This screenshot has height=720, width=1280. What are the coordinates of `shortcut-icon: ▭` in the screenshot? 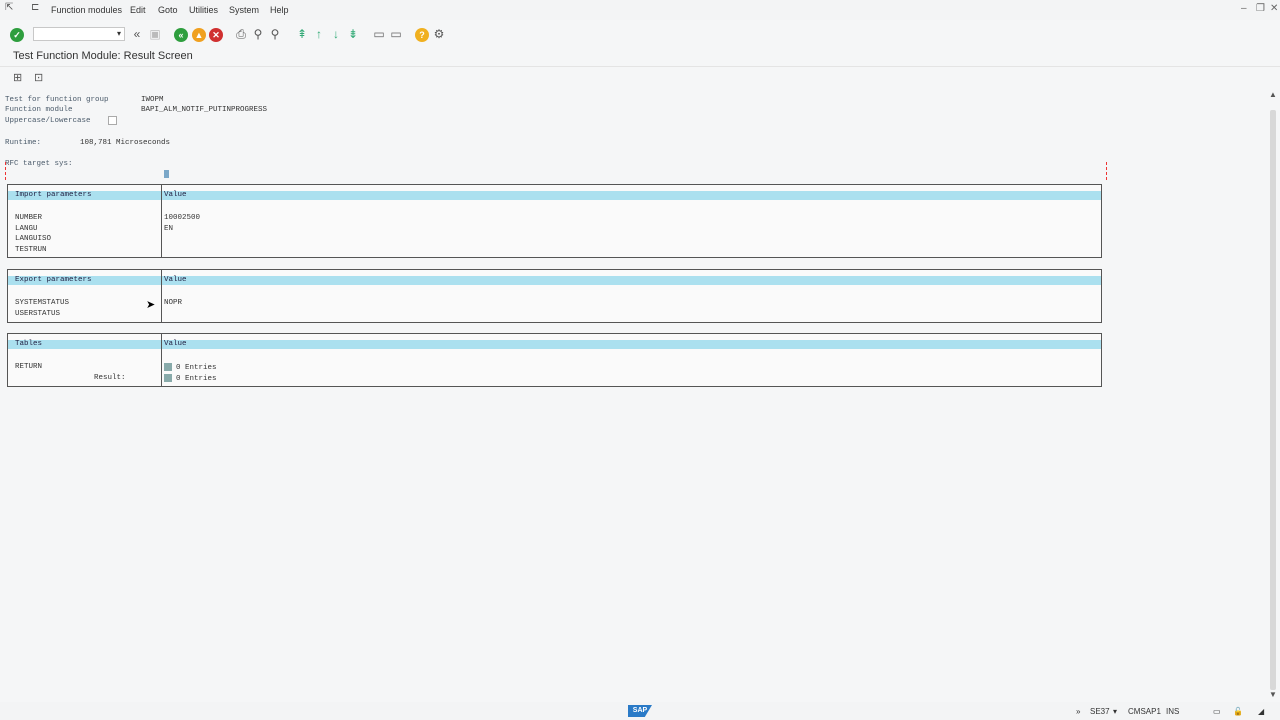 It's located at (396, 34).